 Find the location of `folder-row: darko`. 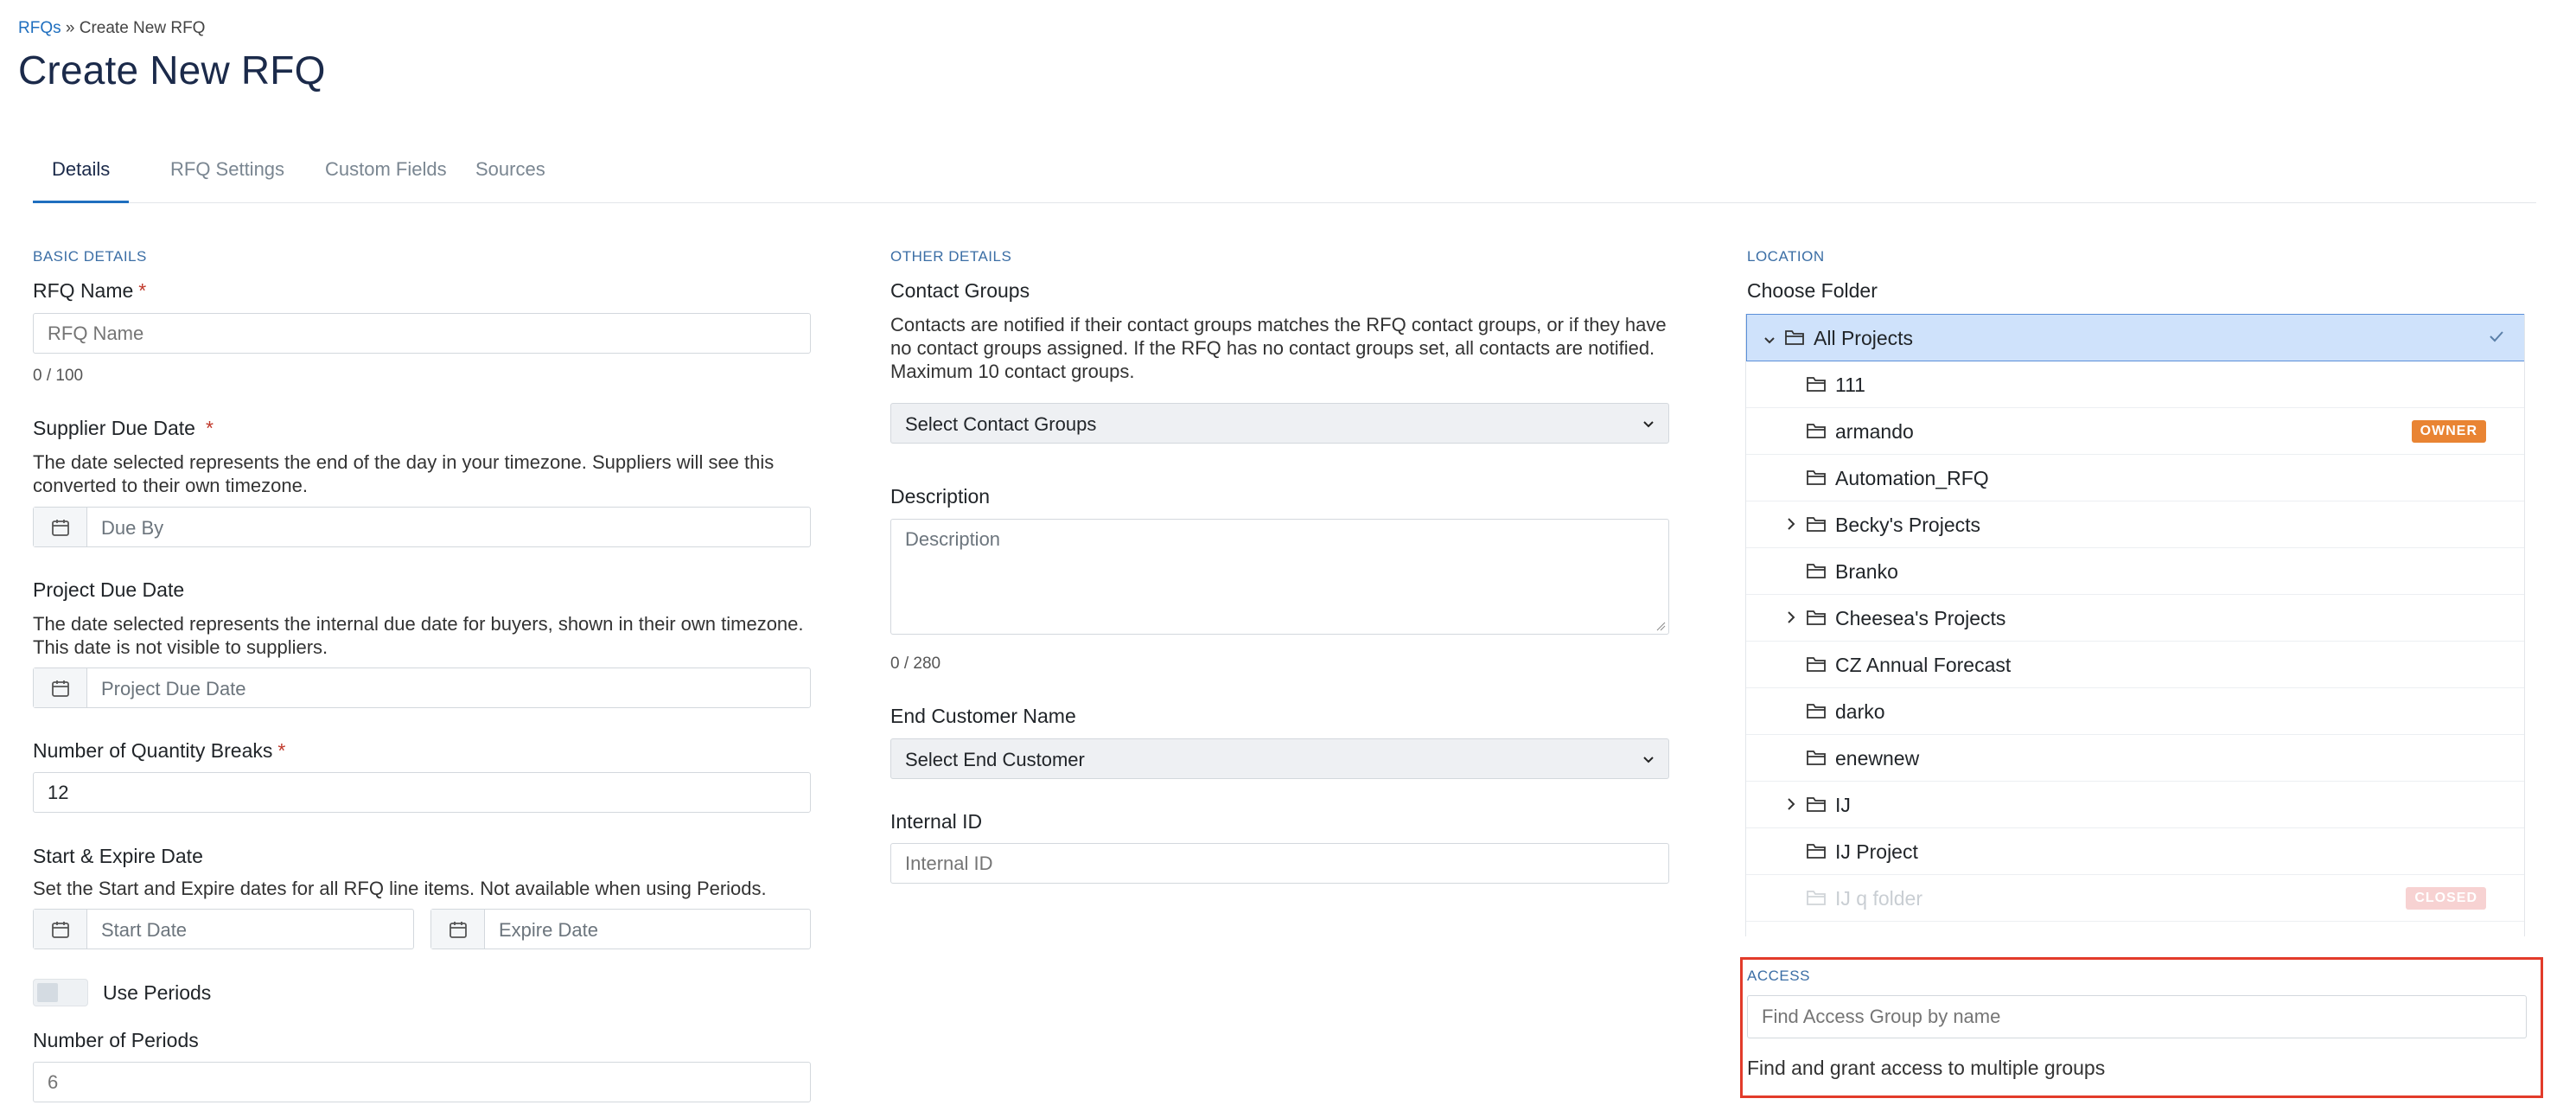

folder-row: darko is located at coordinates (2135, 712).